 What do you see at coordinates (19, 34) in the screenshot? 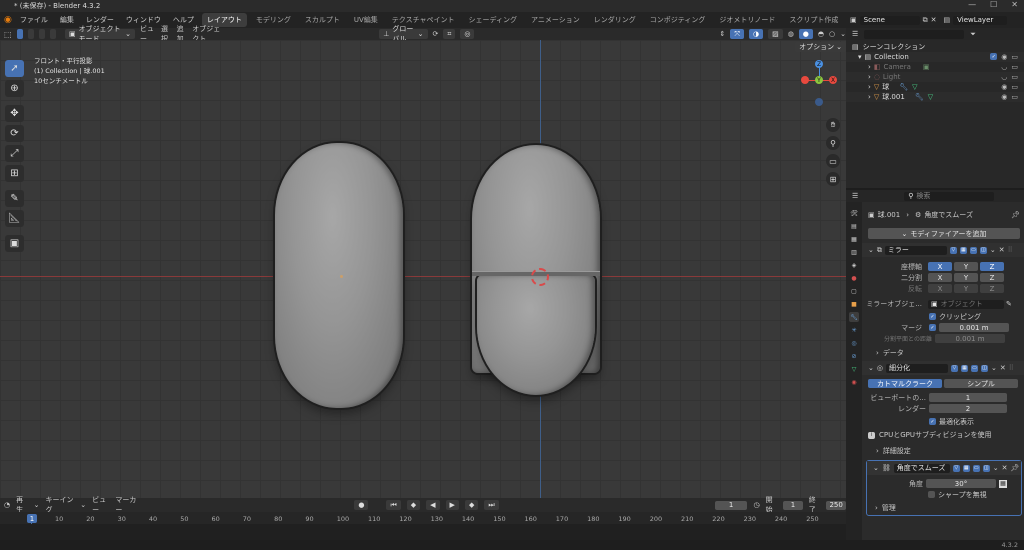
I see `select-box-icon` at bounding box center [19, 34].